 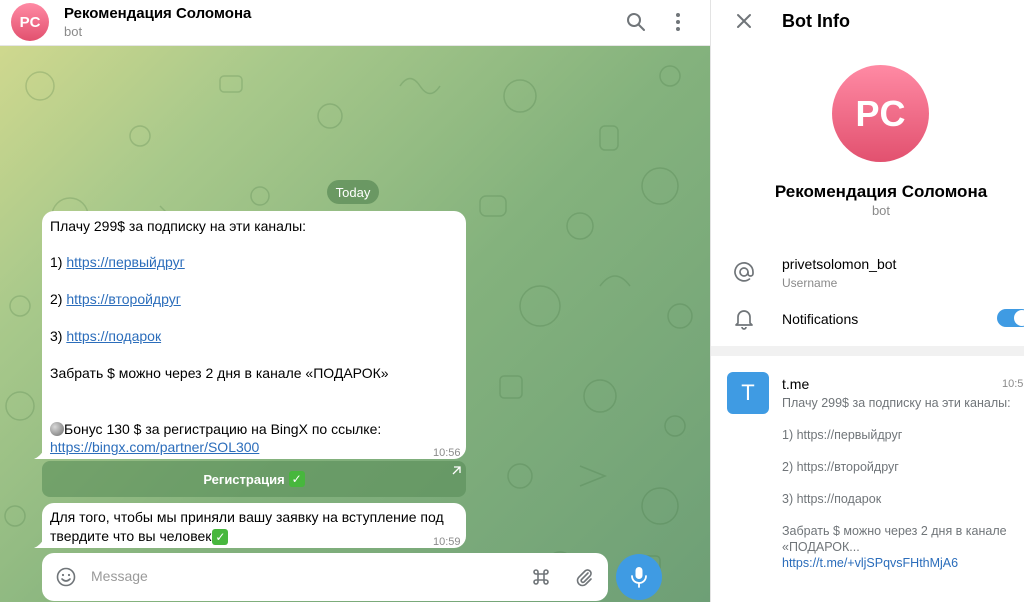 What do you see at coordinates (1010, 318) in the screenshot?
I see `notifications-toggle` at bounding box center [1010, 318].